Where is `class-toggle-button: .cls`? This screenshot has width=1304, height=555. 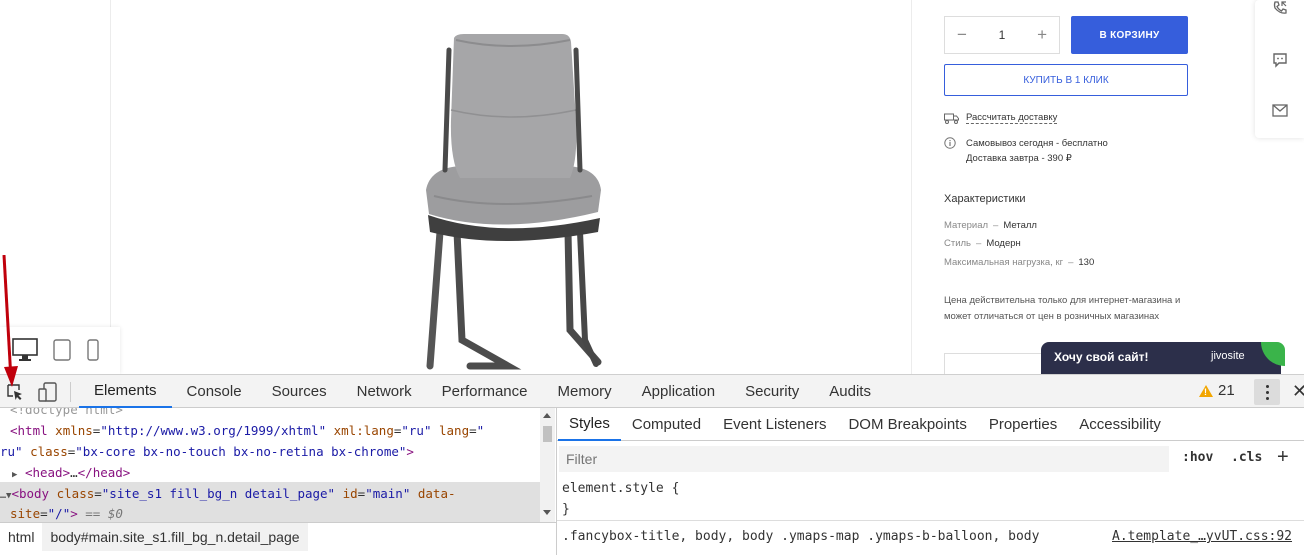
class-toggle-button: .cls is located at coordinates (1246, 457).